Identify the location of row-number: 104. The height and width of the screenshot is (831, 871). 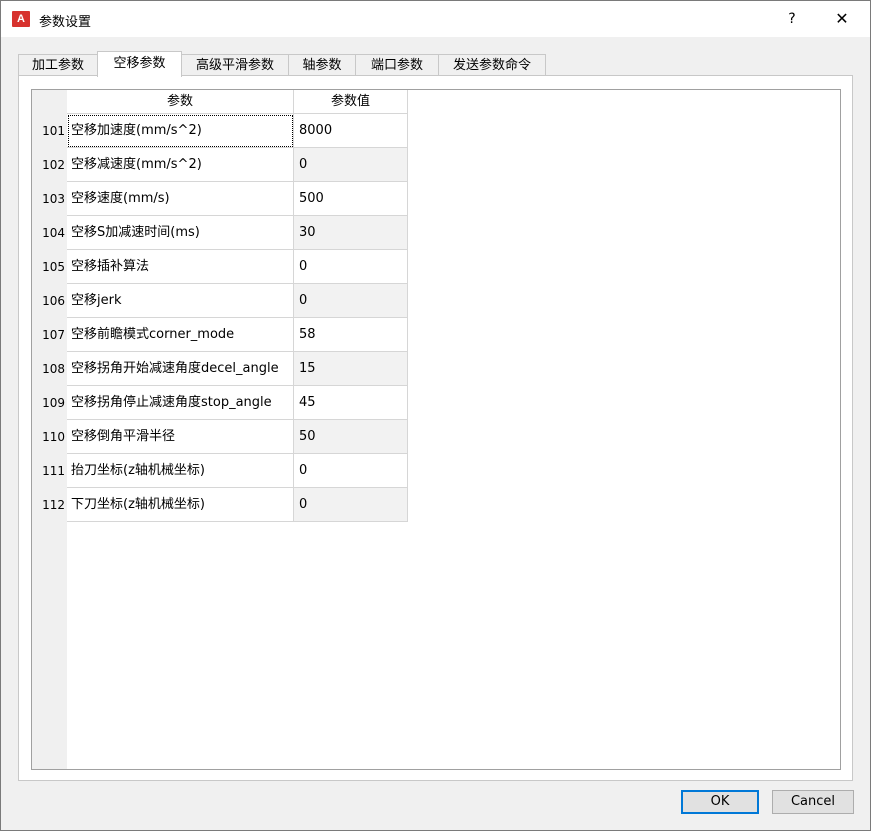
(49, 233).